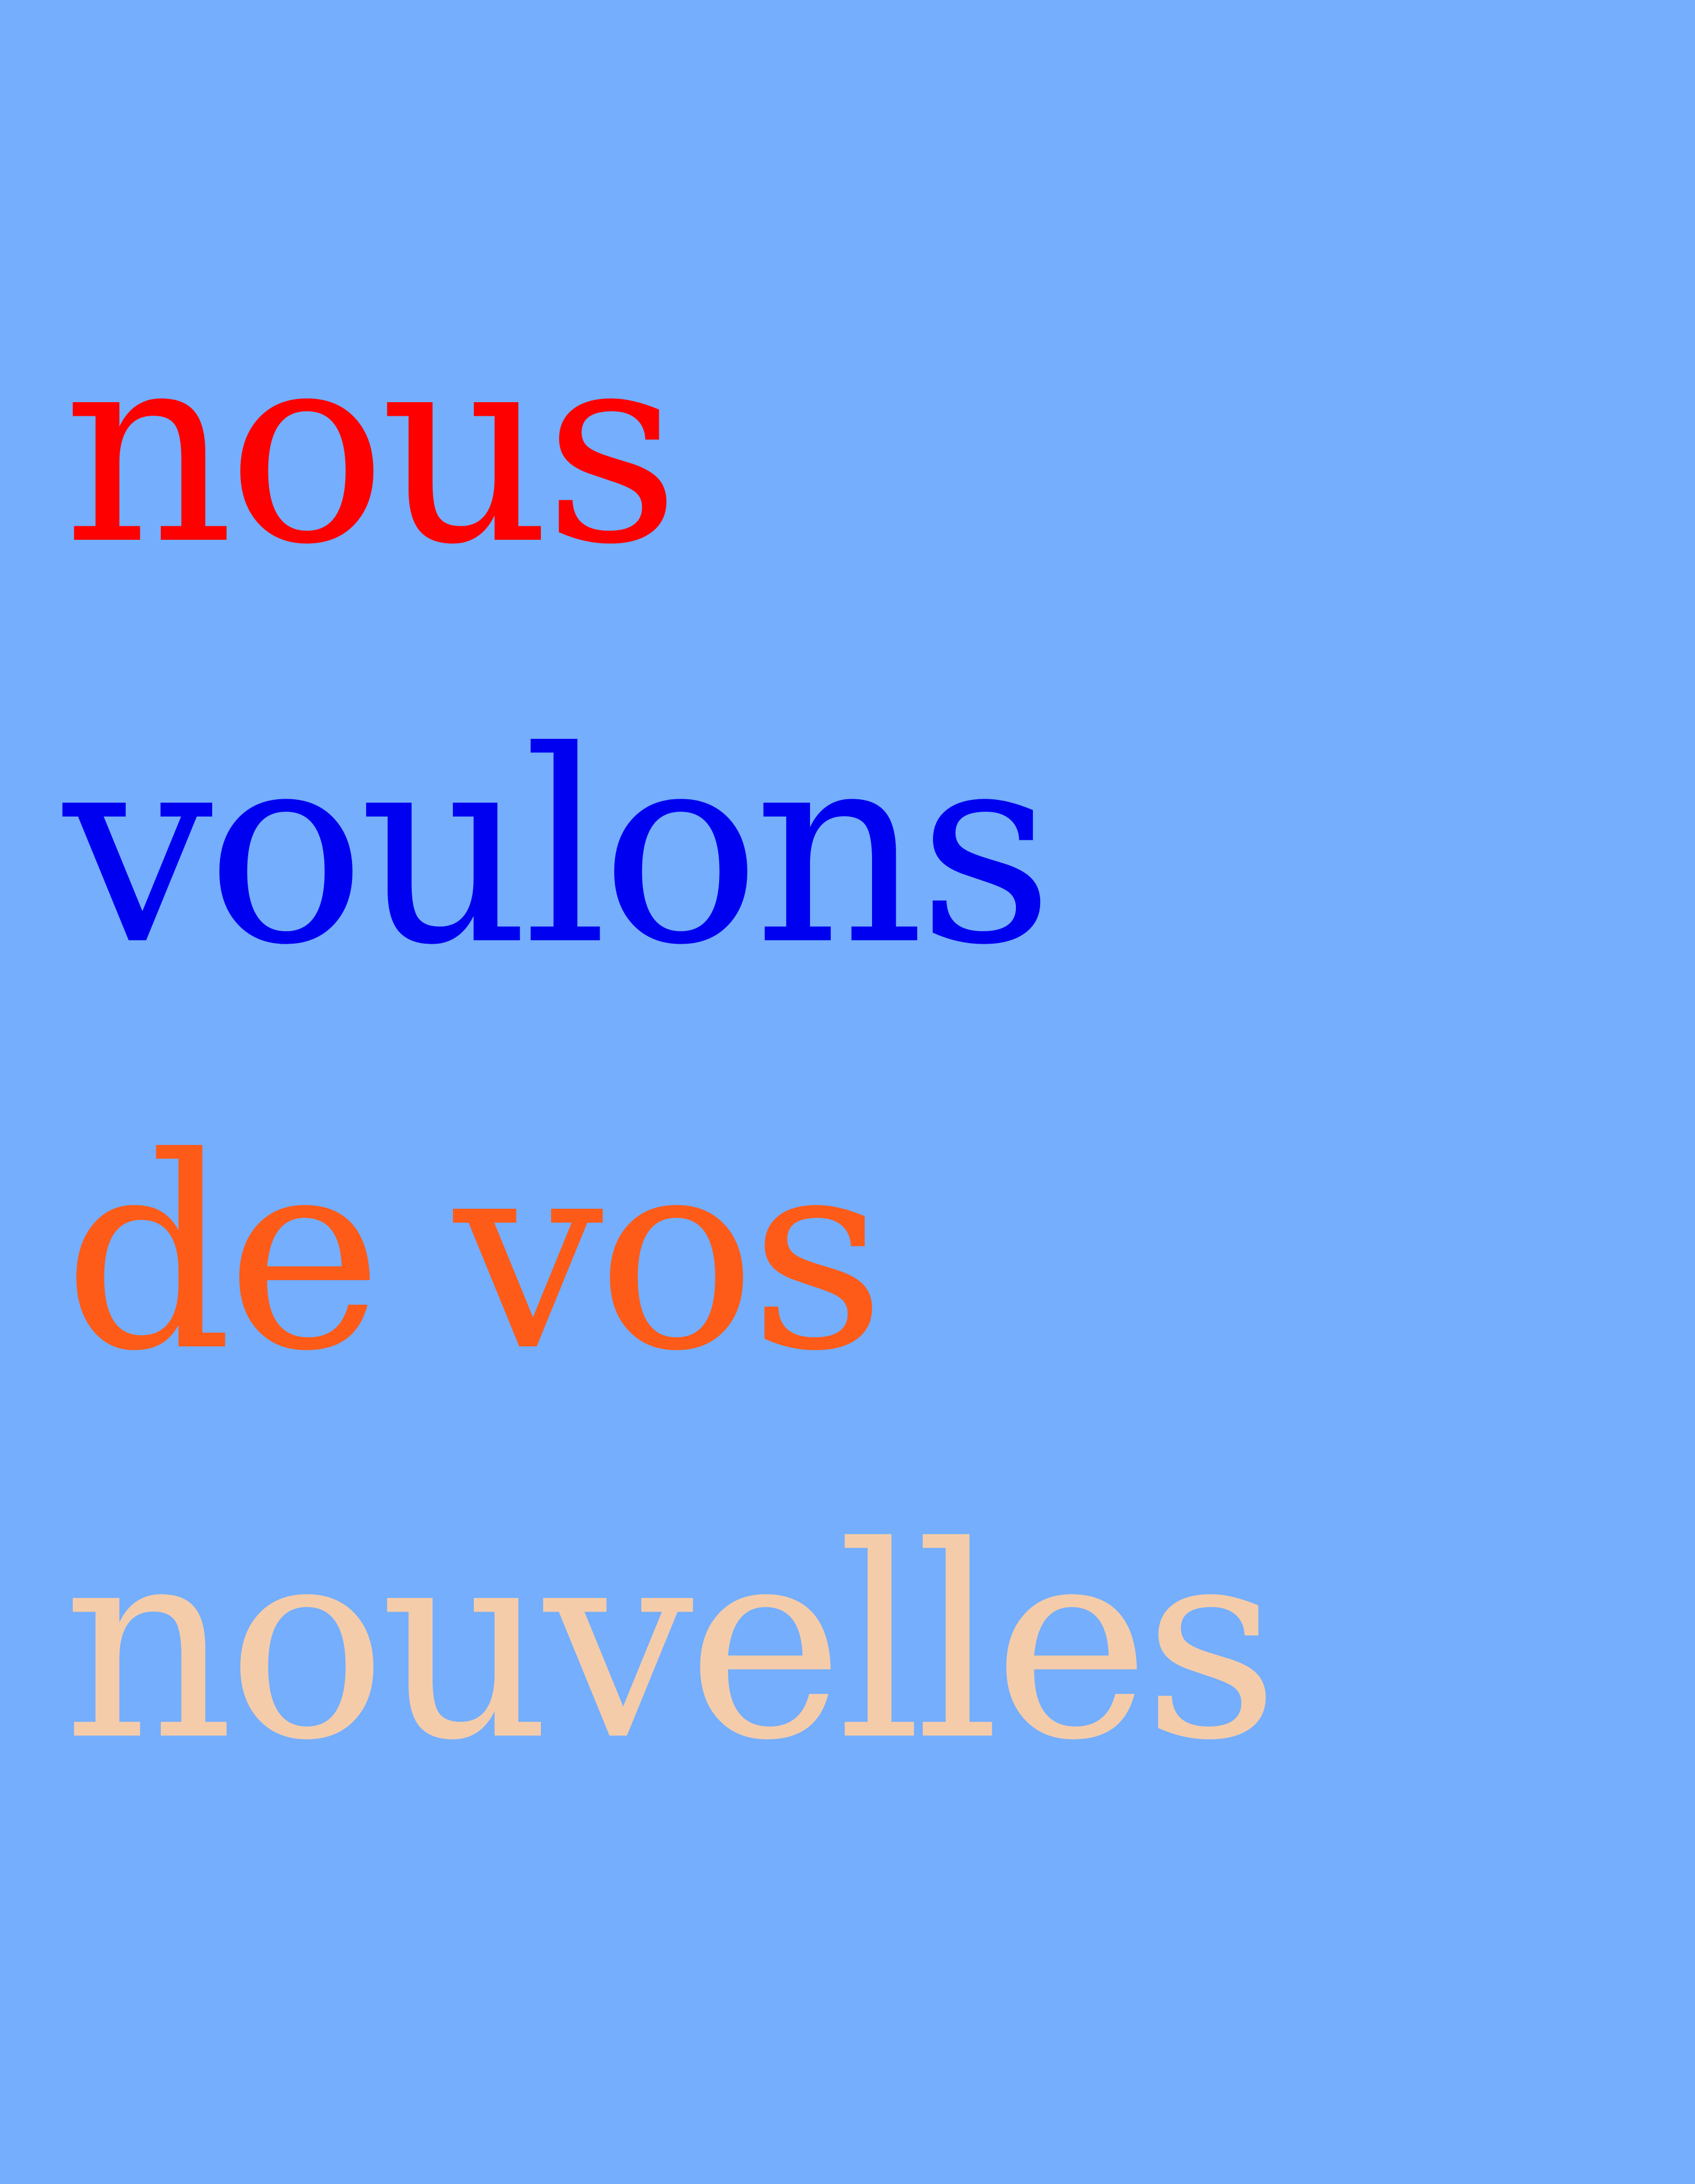  What do you see at coordinates (475, 1254) in the screenshot?
I see `poster-line-3: de vos` at bounding box center [475, 1254].